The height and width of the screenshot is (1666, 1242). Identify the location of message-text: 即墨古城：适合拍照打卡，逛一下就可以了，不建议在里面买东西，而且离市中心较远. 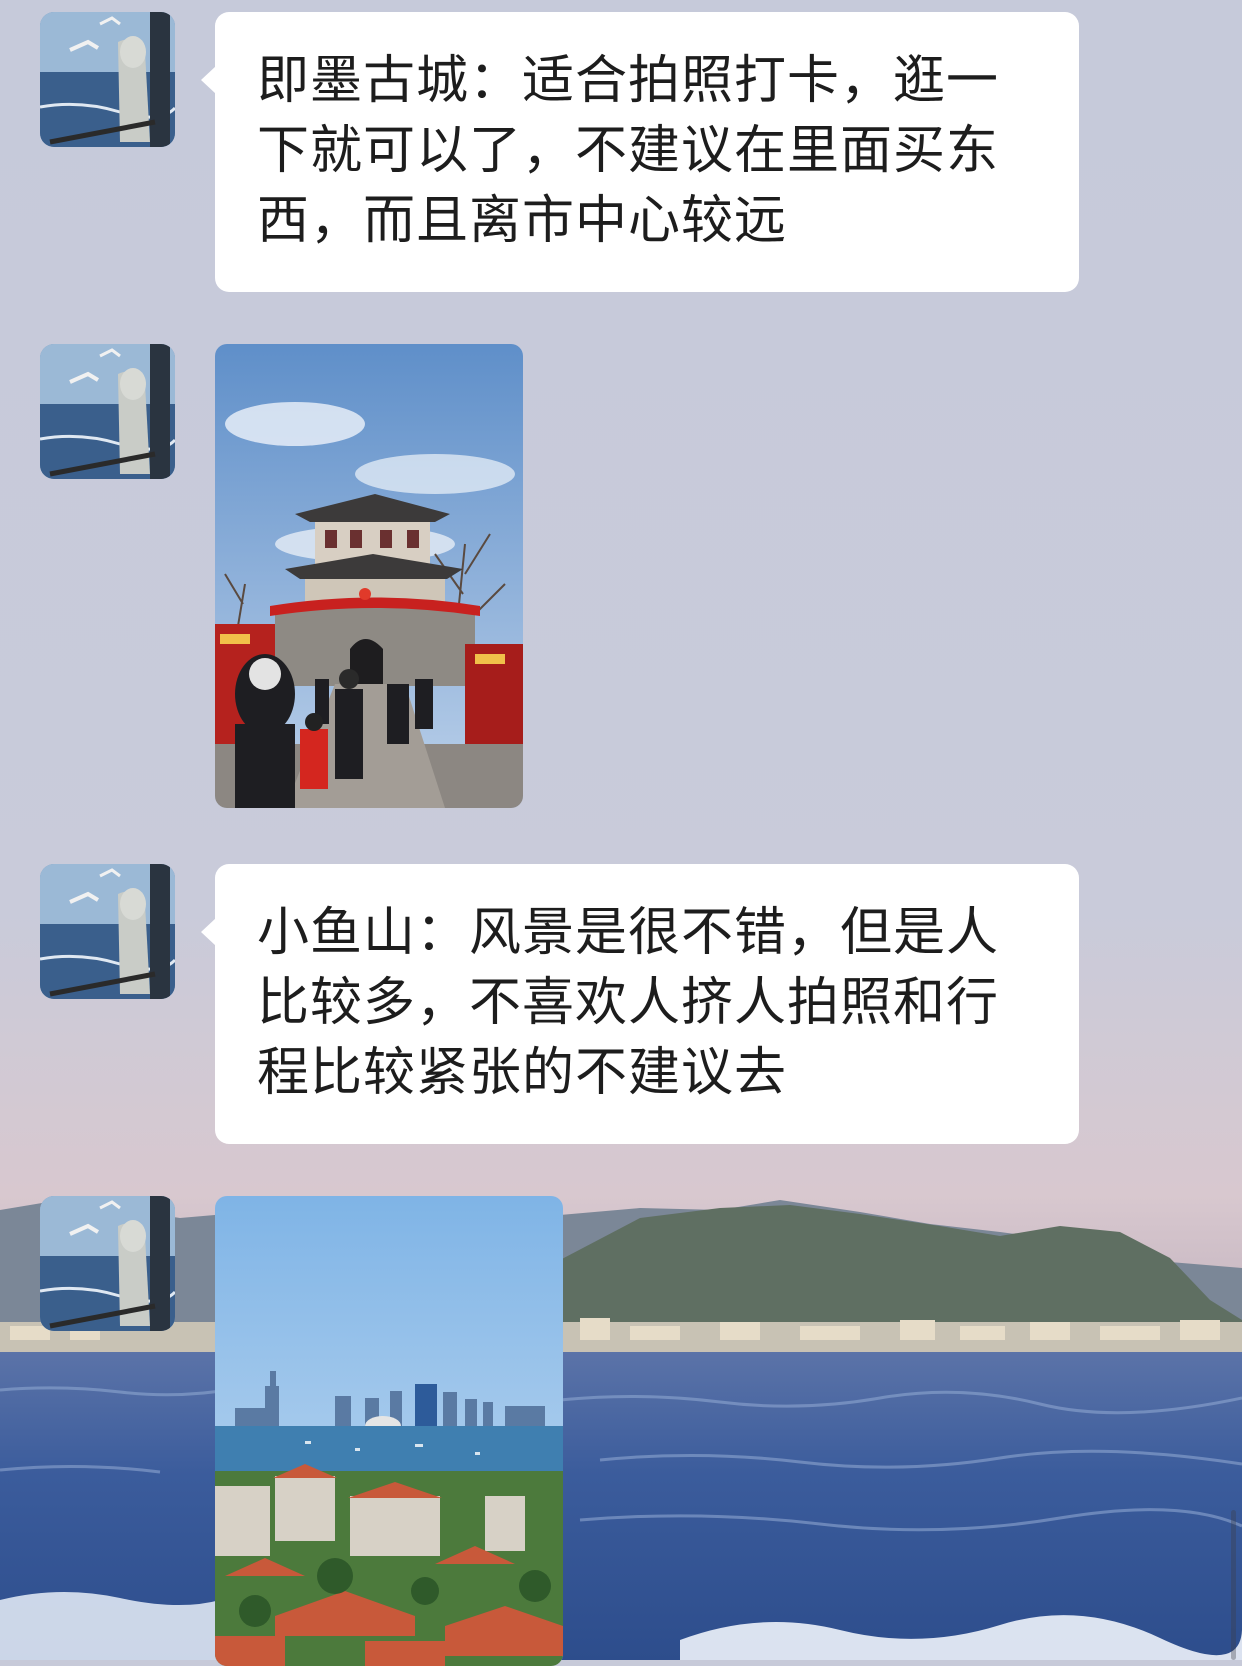
(628, 151).